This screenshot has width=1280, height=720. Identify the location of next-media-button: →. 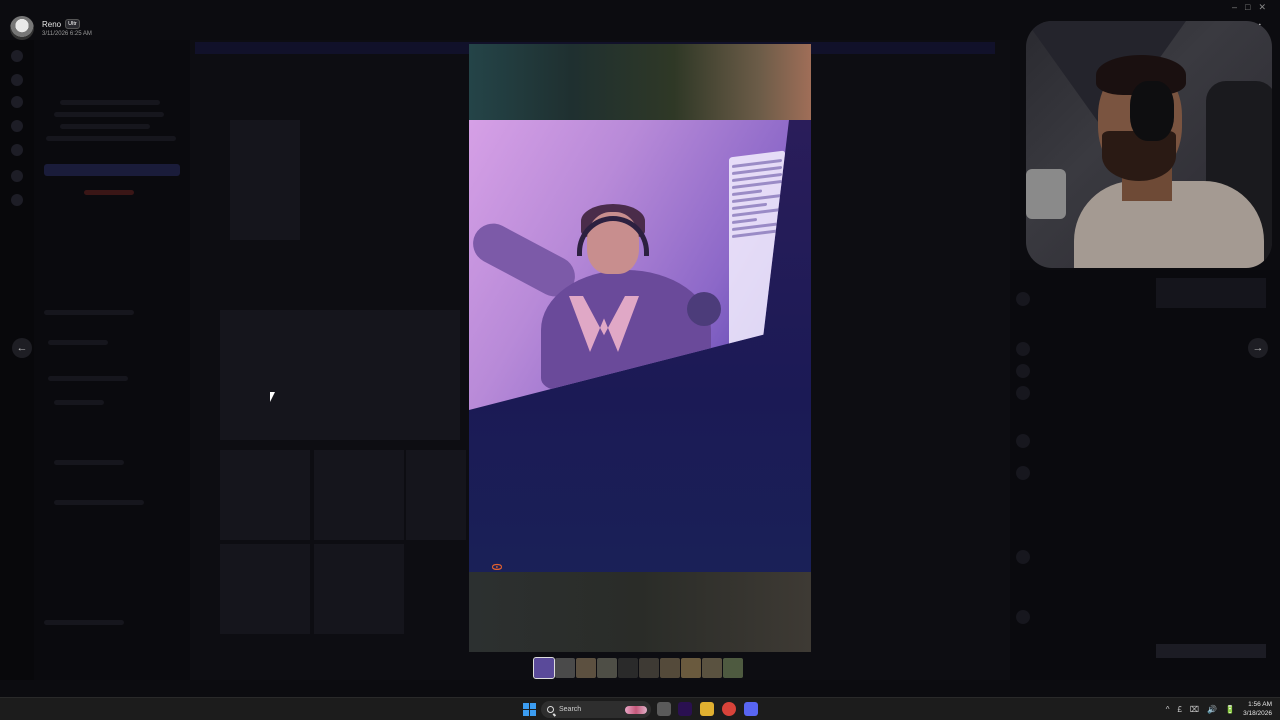
(1258, 348).